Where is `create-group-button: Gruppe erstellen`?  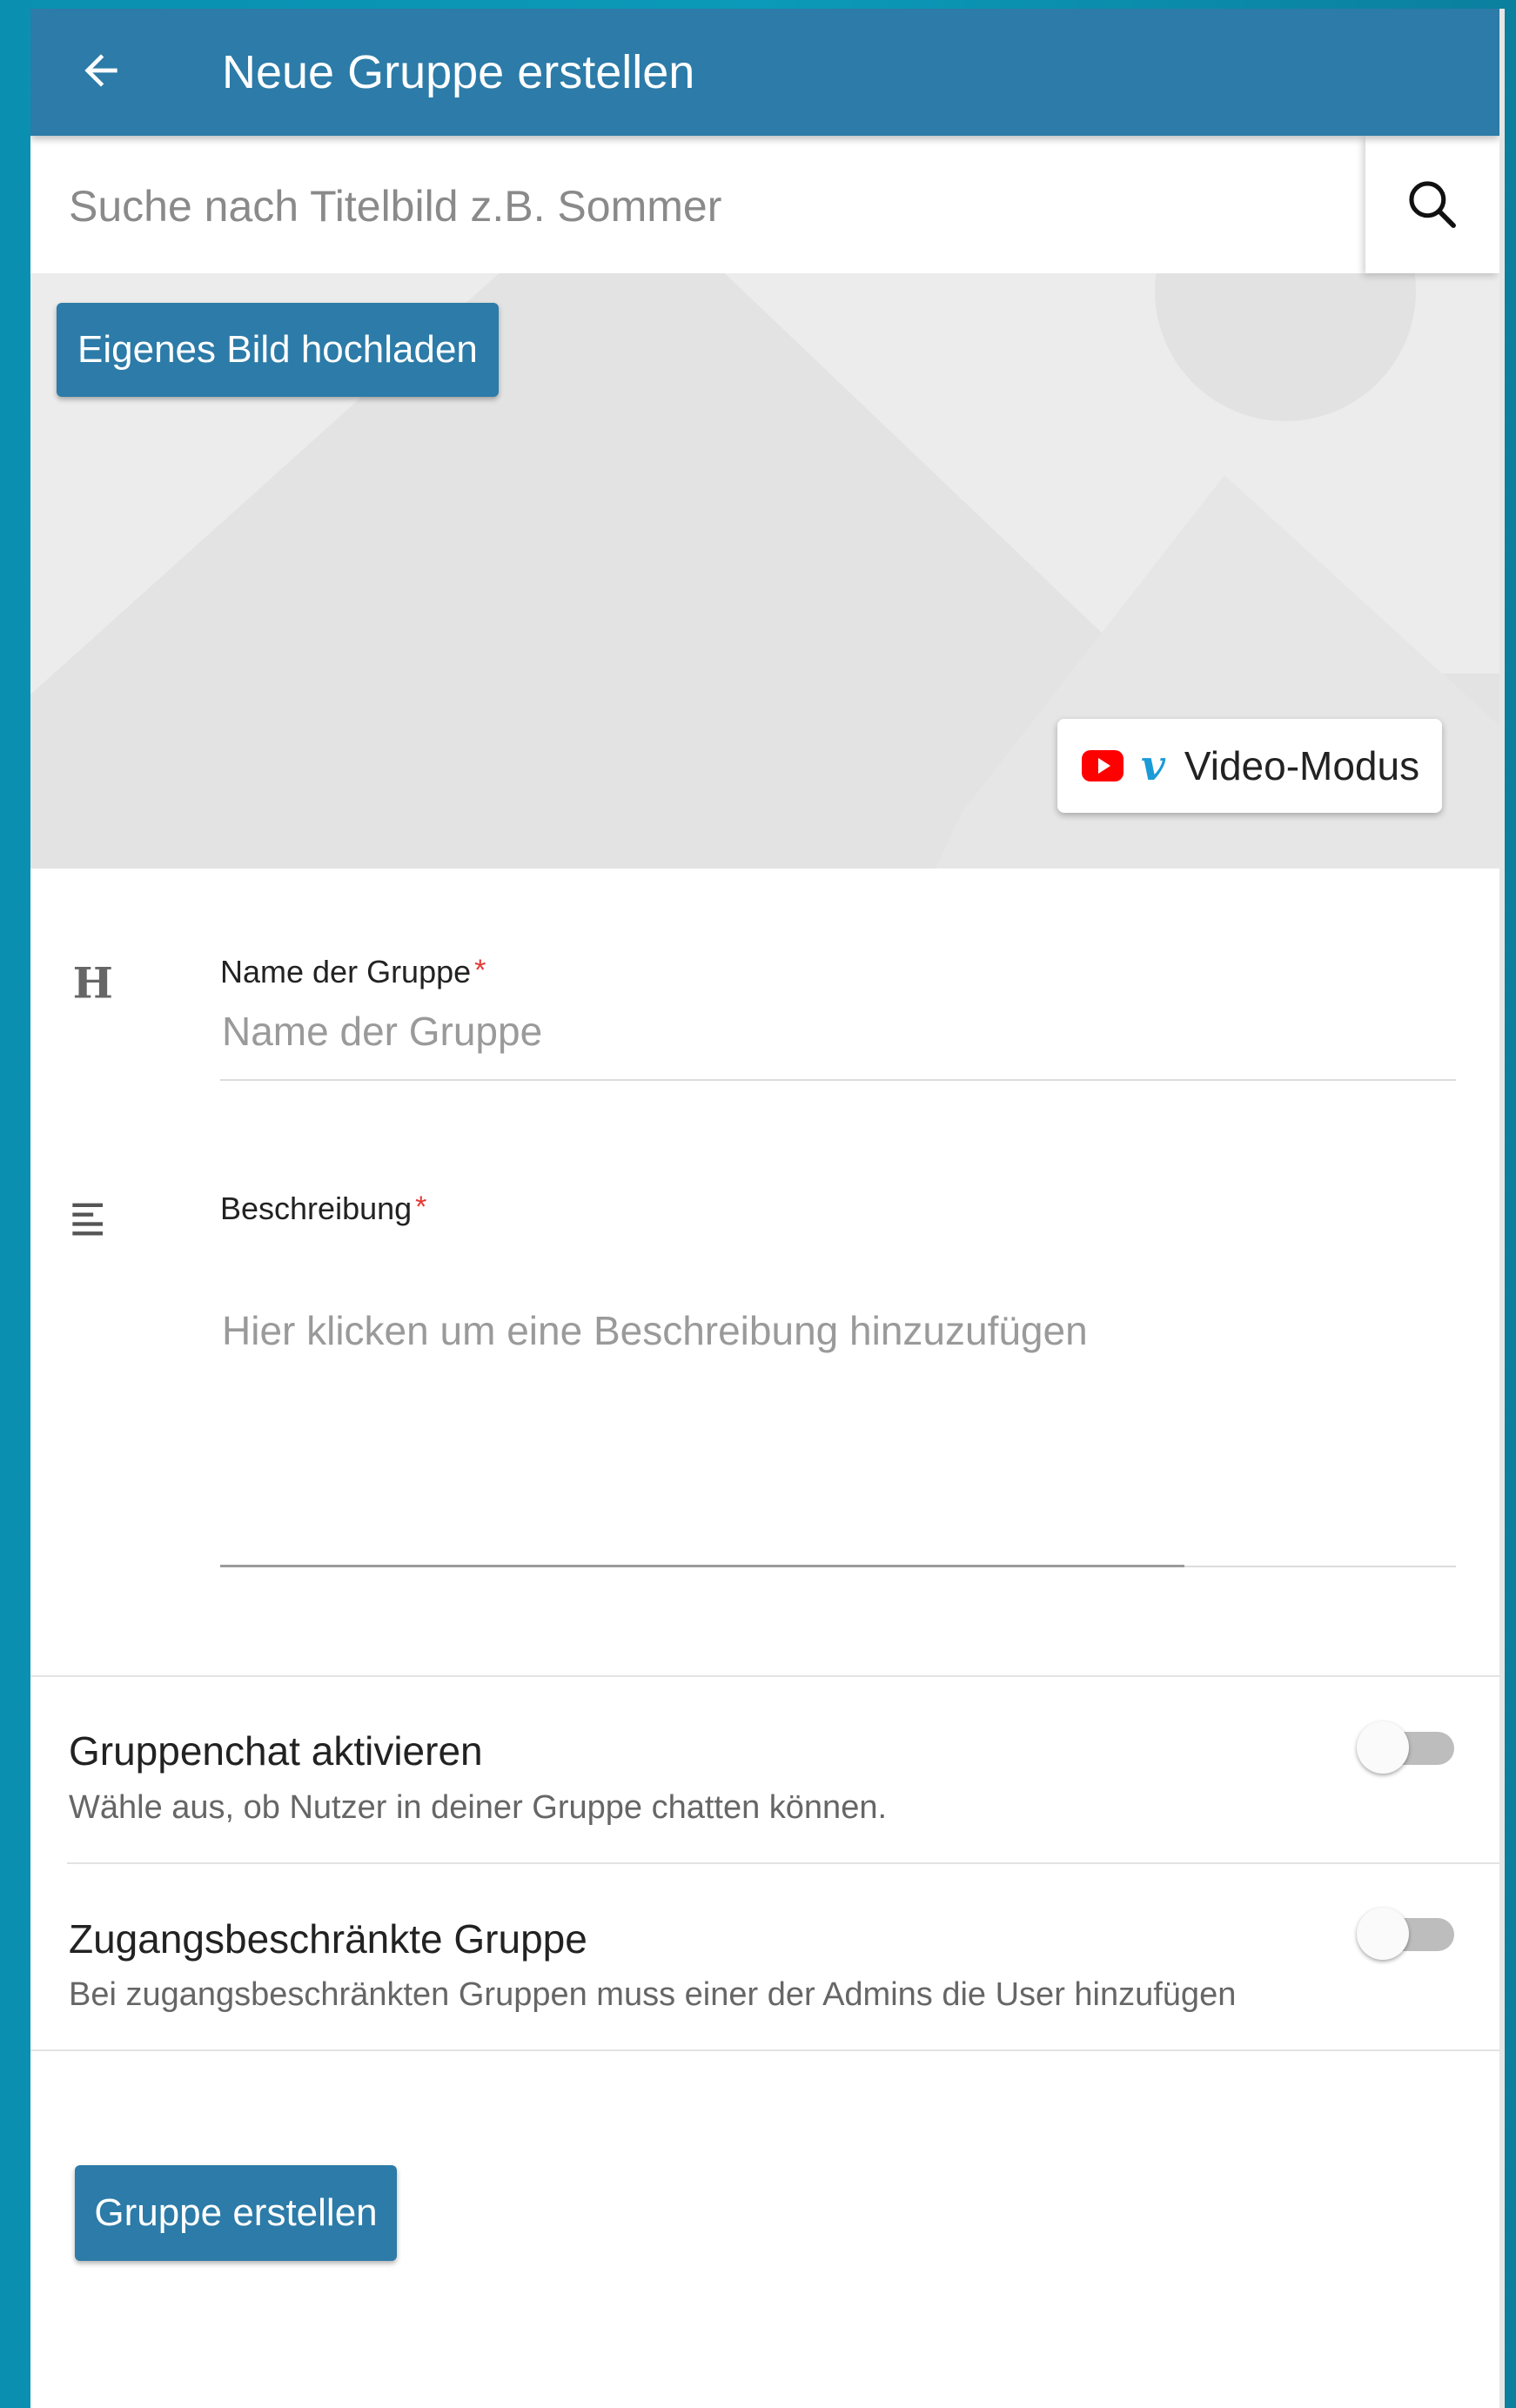
create-group-button: Gruppe erstellen is located at coordinates (236, 2213).